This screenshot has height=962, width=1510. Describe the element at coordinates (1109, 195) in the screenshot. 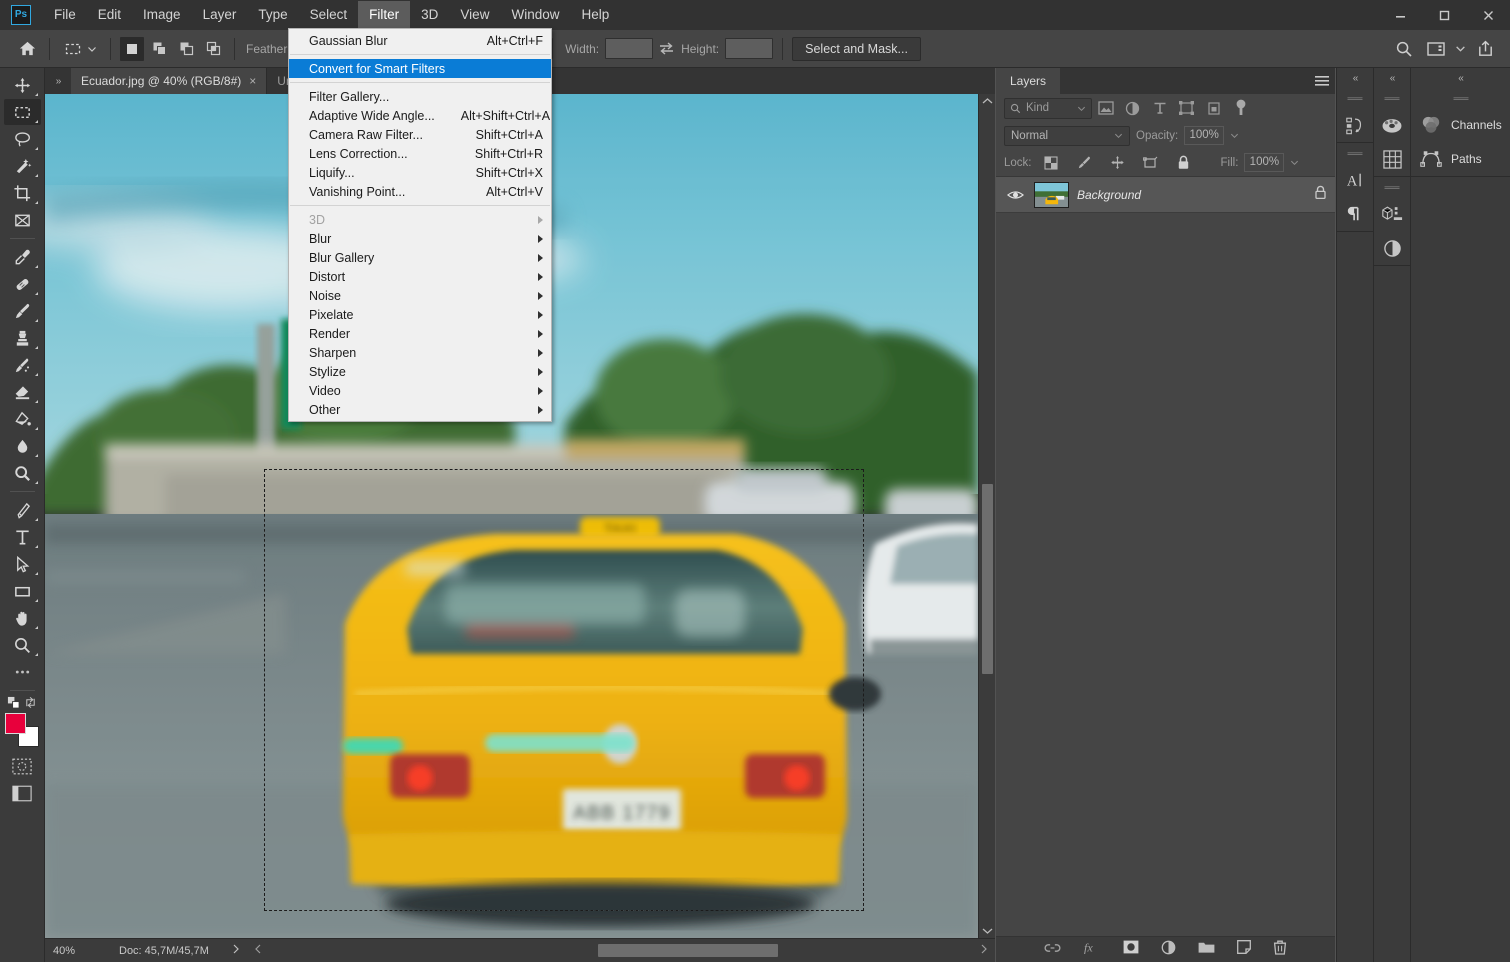

I see `layer-name: Background` at that location.